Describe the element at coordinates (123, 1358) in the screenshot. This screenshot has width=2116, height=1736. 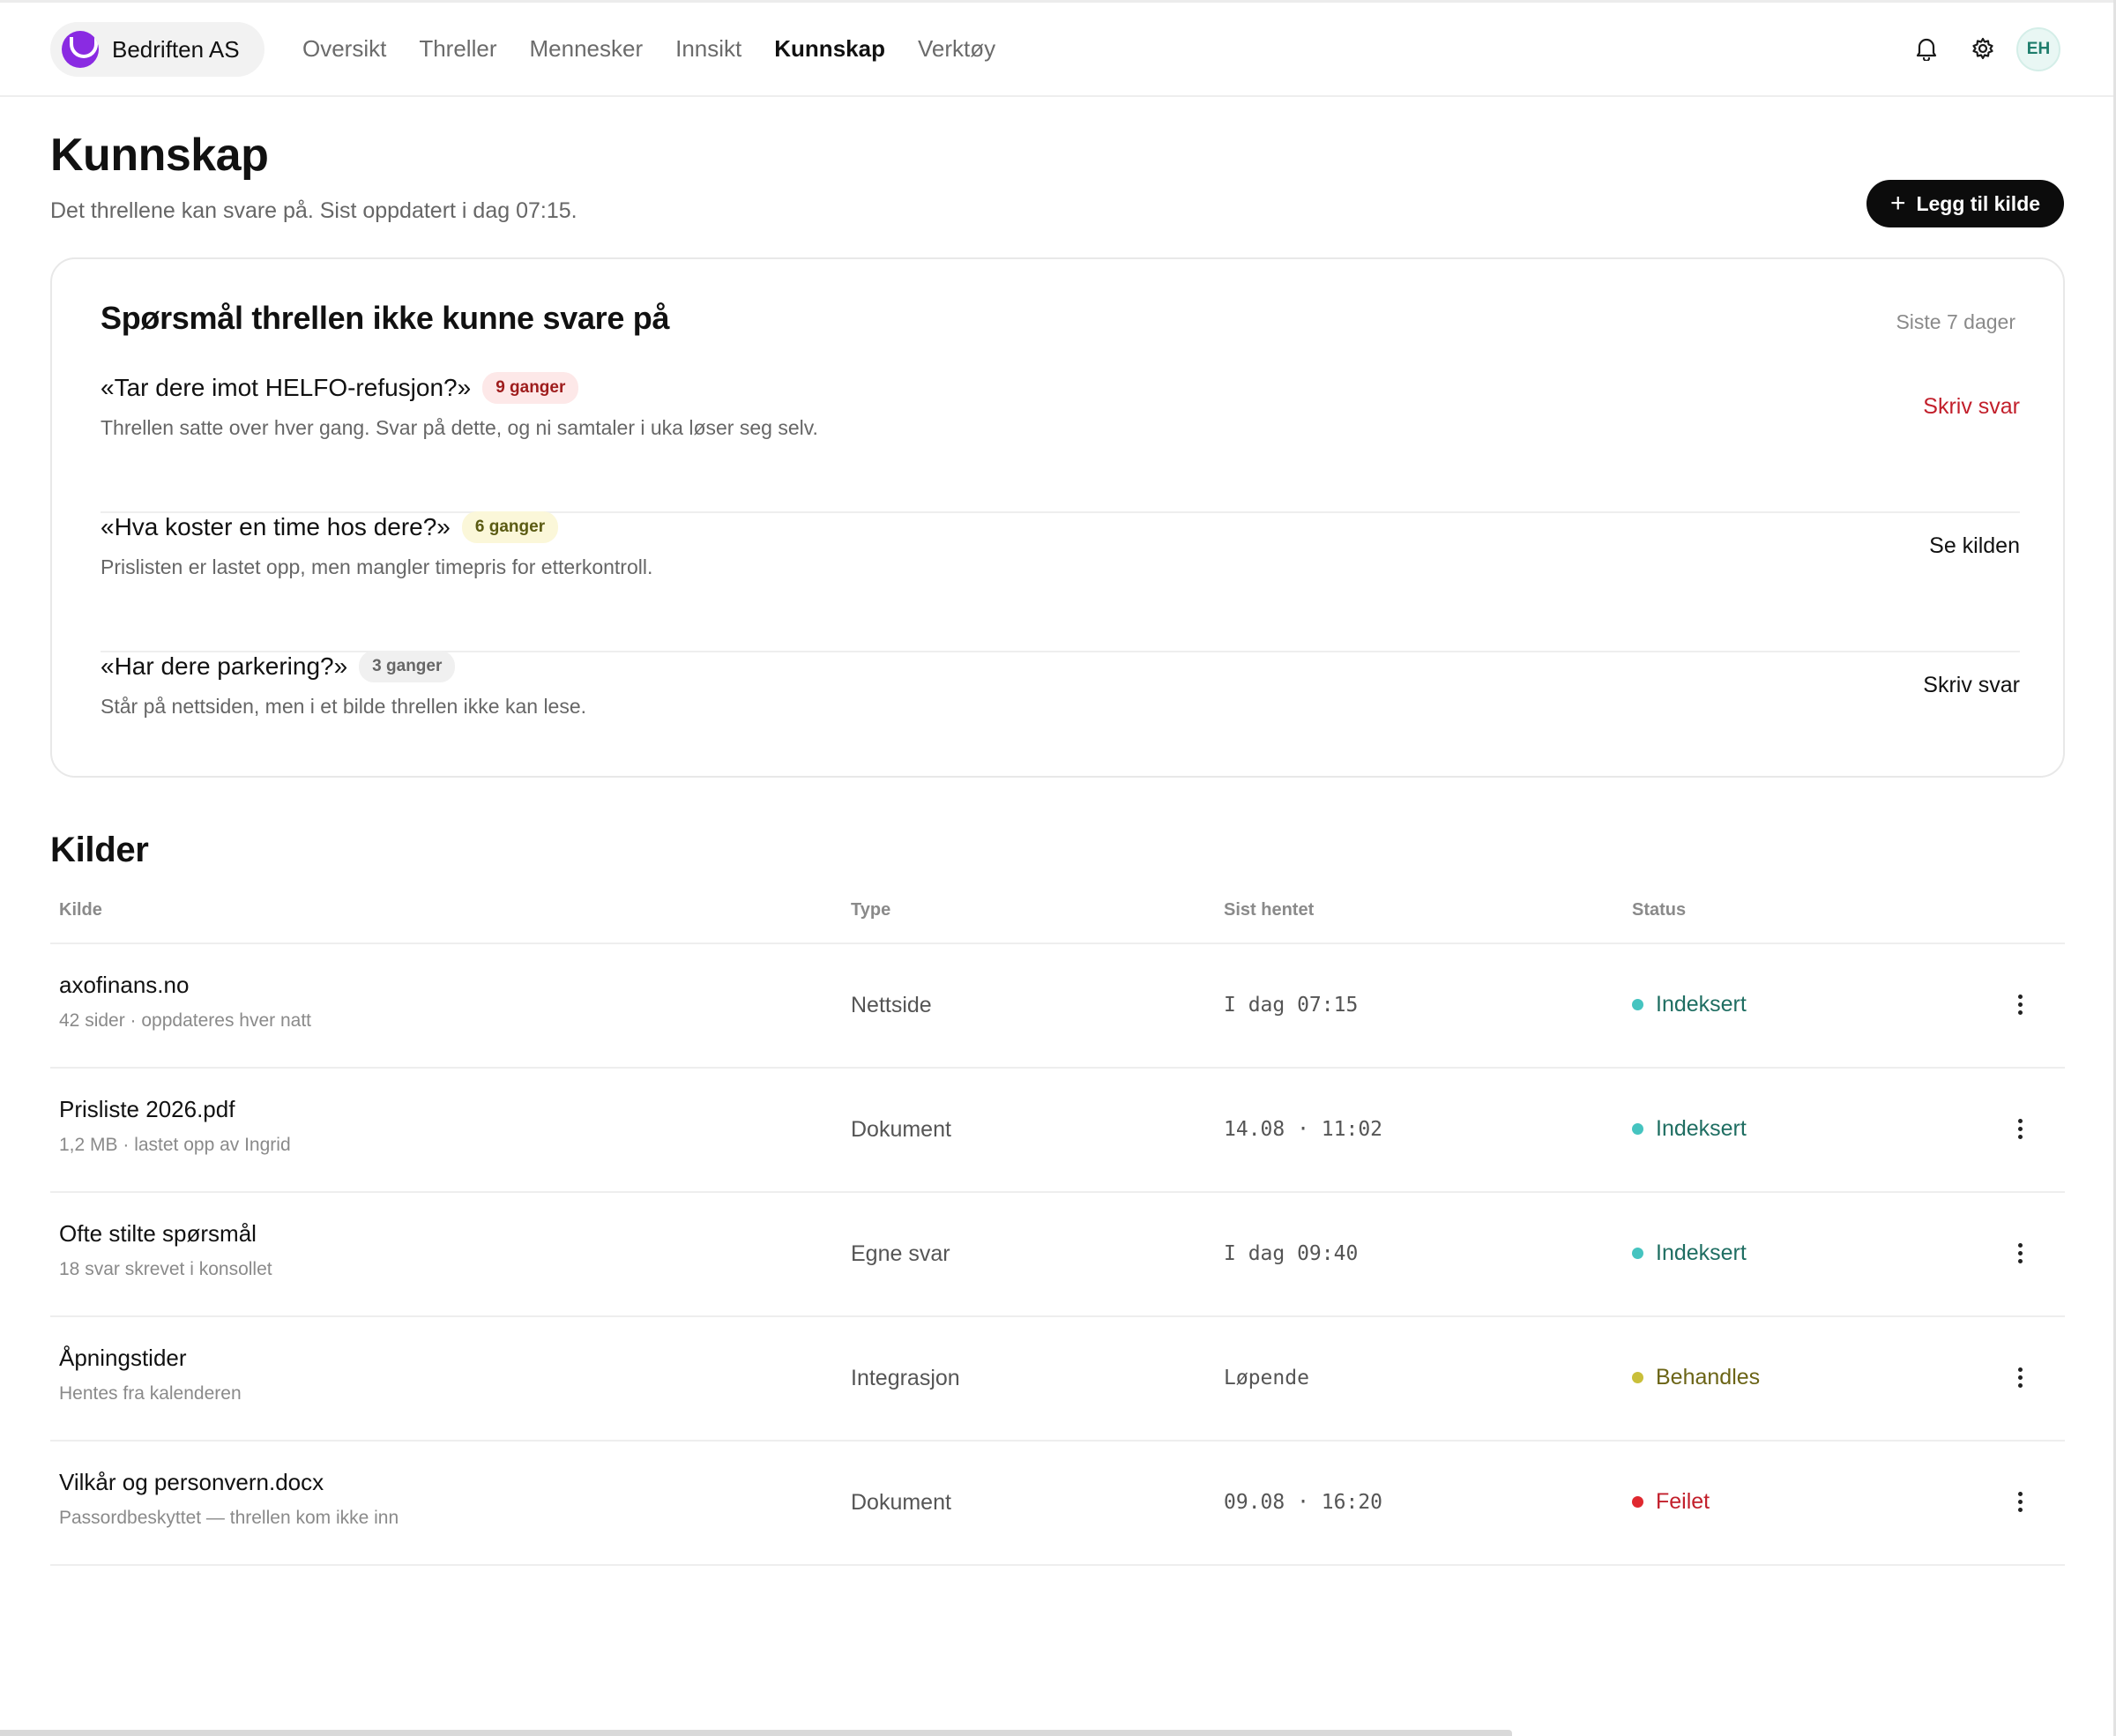
I see `source-name: Åpningstider` at that location.